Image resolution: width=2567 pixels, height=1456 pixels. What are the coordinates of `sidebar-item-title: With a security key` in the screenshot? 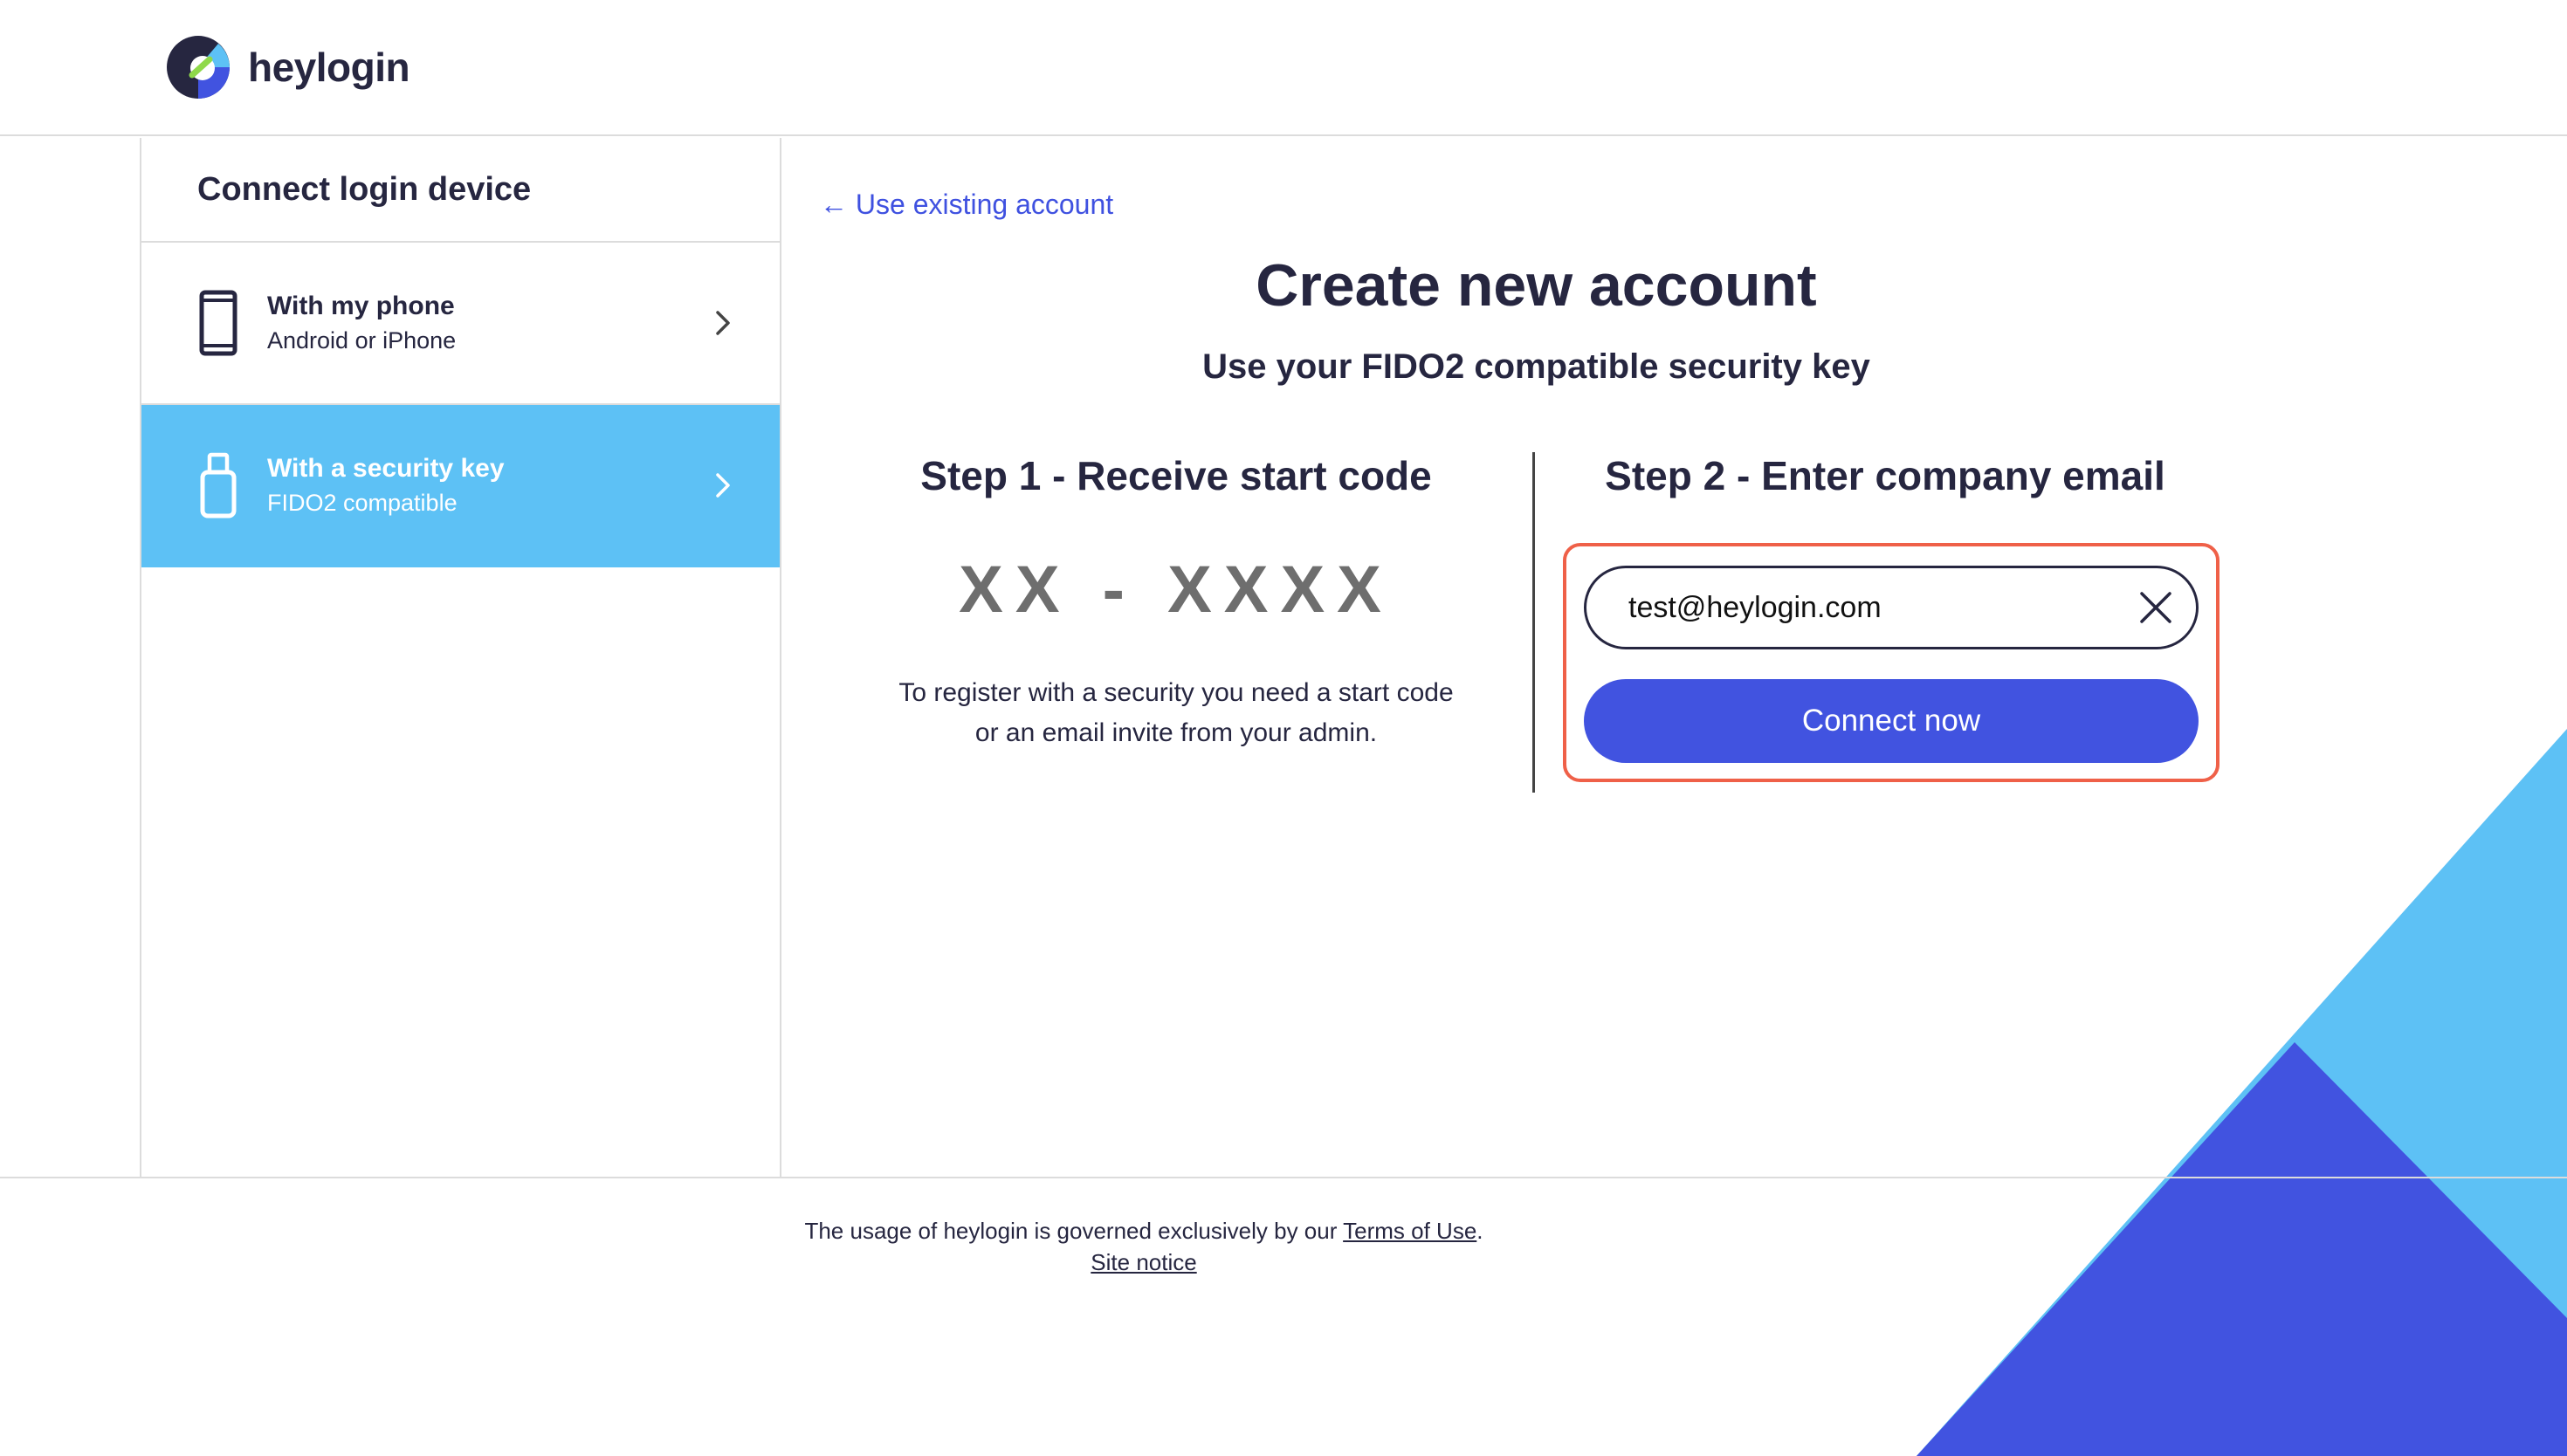 It's located at (386, 468).